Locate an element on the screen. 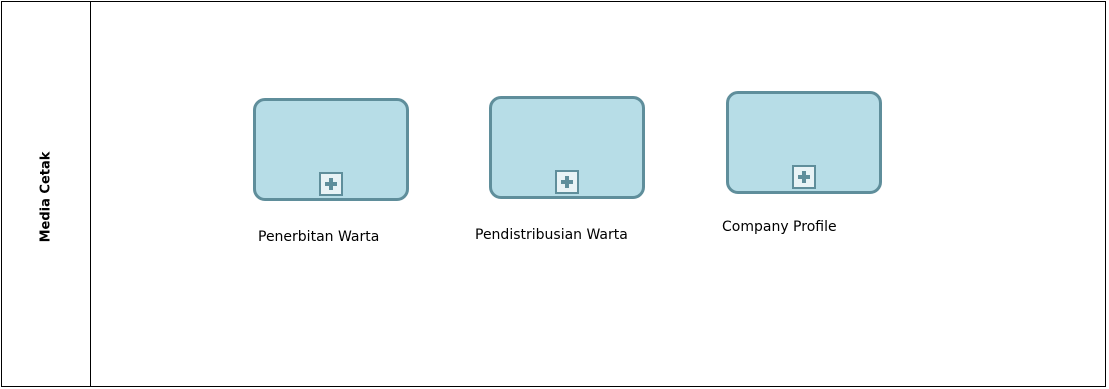 This screenshot has width=1109, height=389. lane-label: Media Cetak is located at coordinates (46, 197).